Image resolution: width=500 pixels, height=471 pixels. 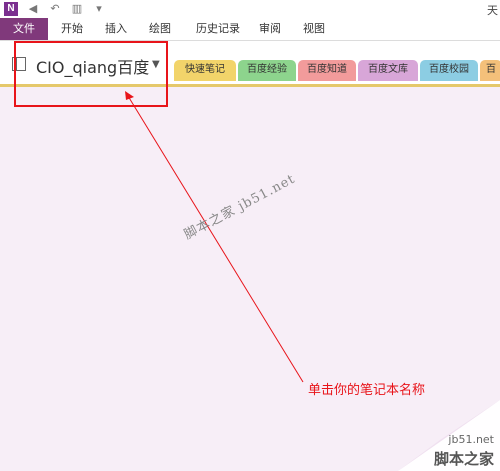 I want to click on corner-brand-text: 脚本之家, so click(x=463, y=459).